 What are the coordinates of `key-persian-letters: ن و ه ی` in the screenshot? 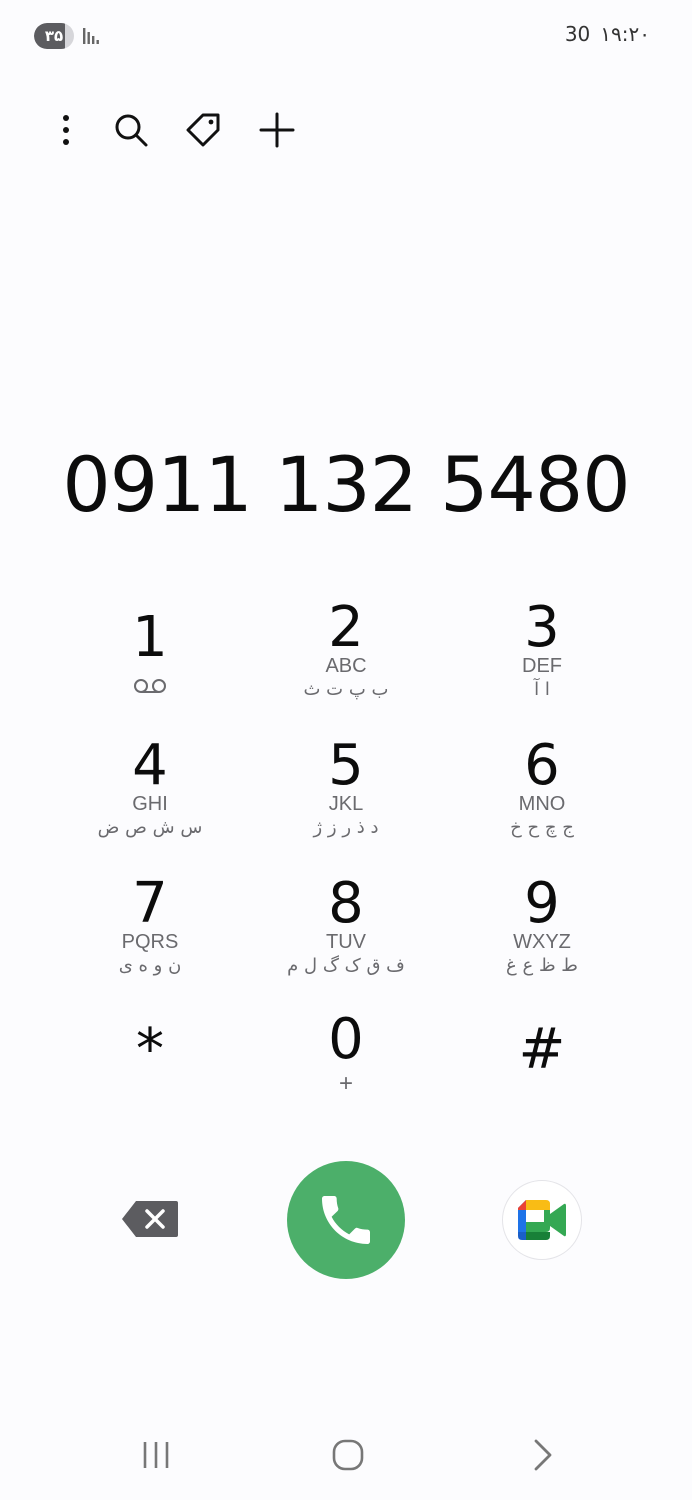 It's located at (150, 965).